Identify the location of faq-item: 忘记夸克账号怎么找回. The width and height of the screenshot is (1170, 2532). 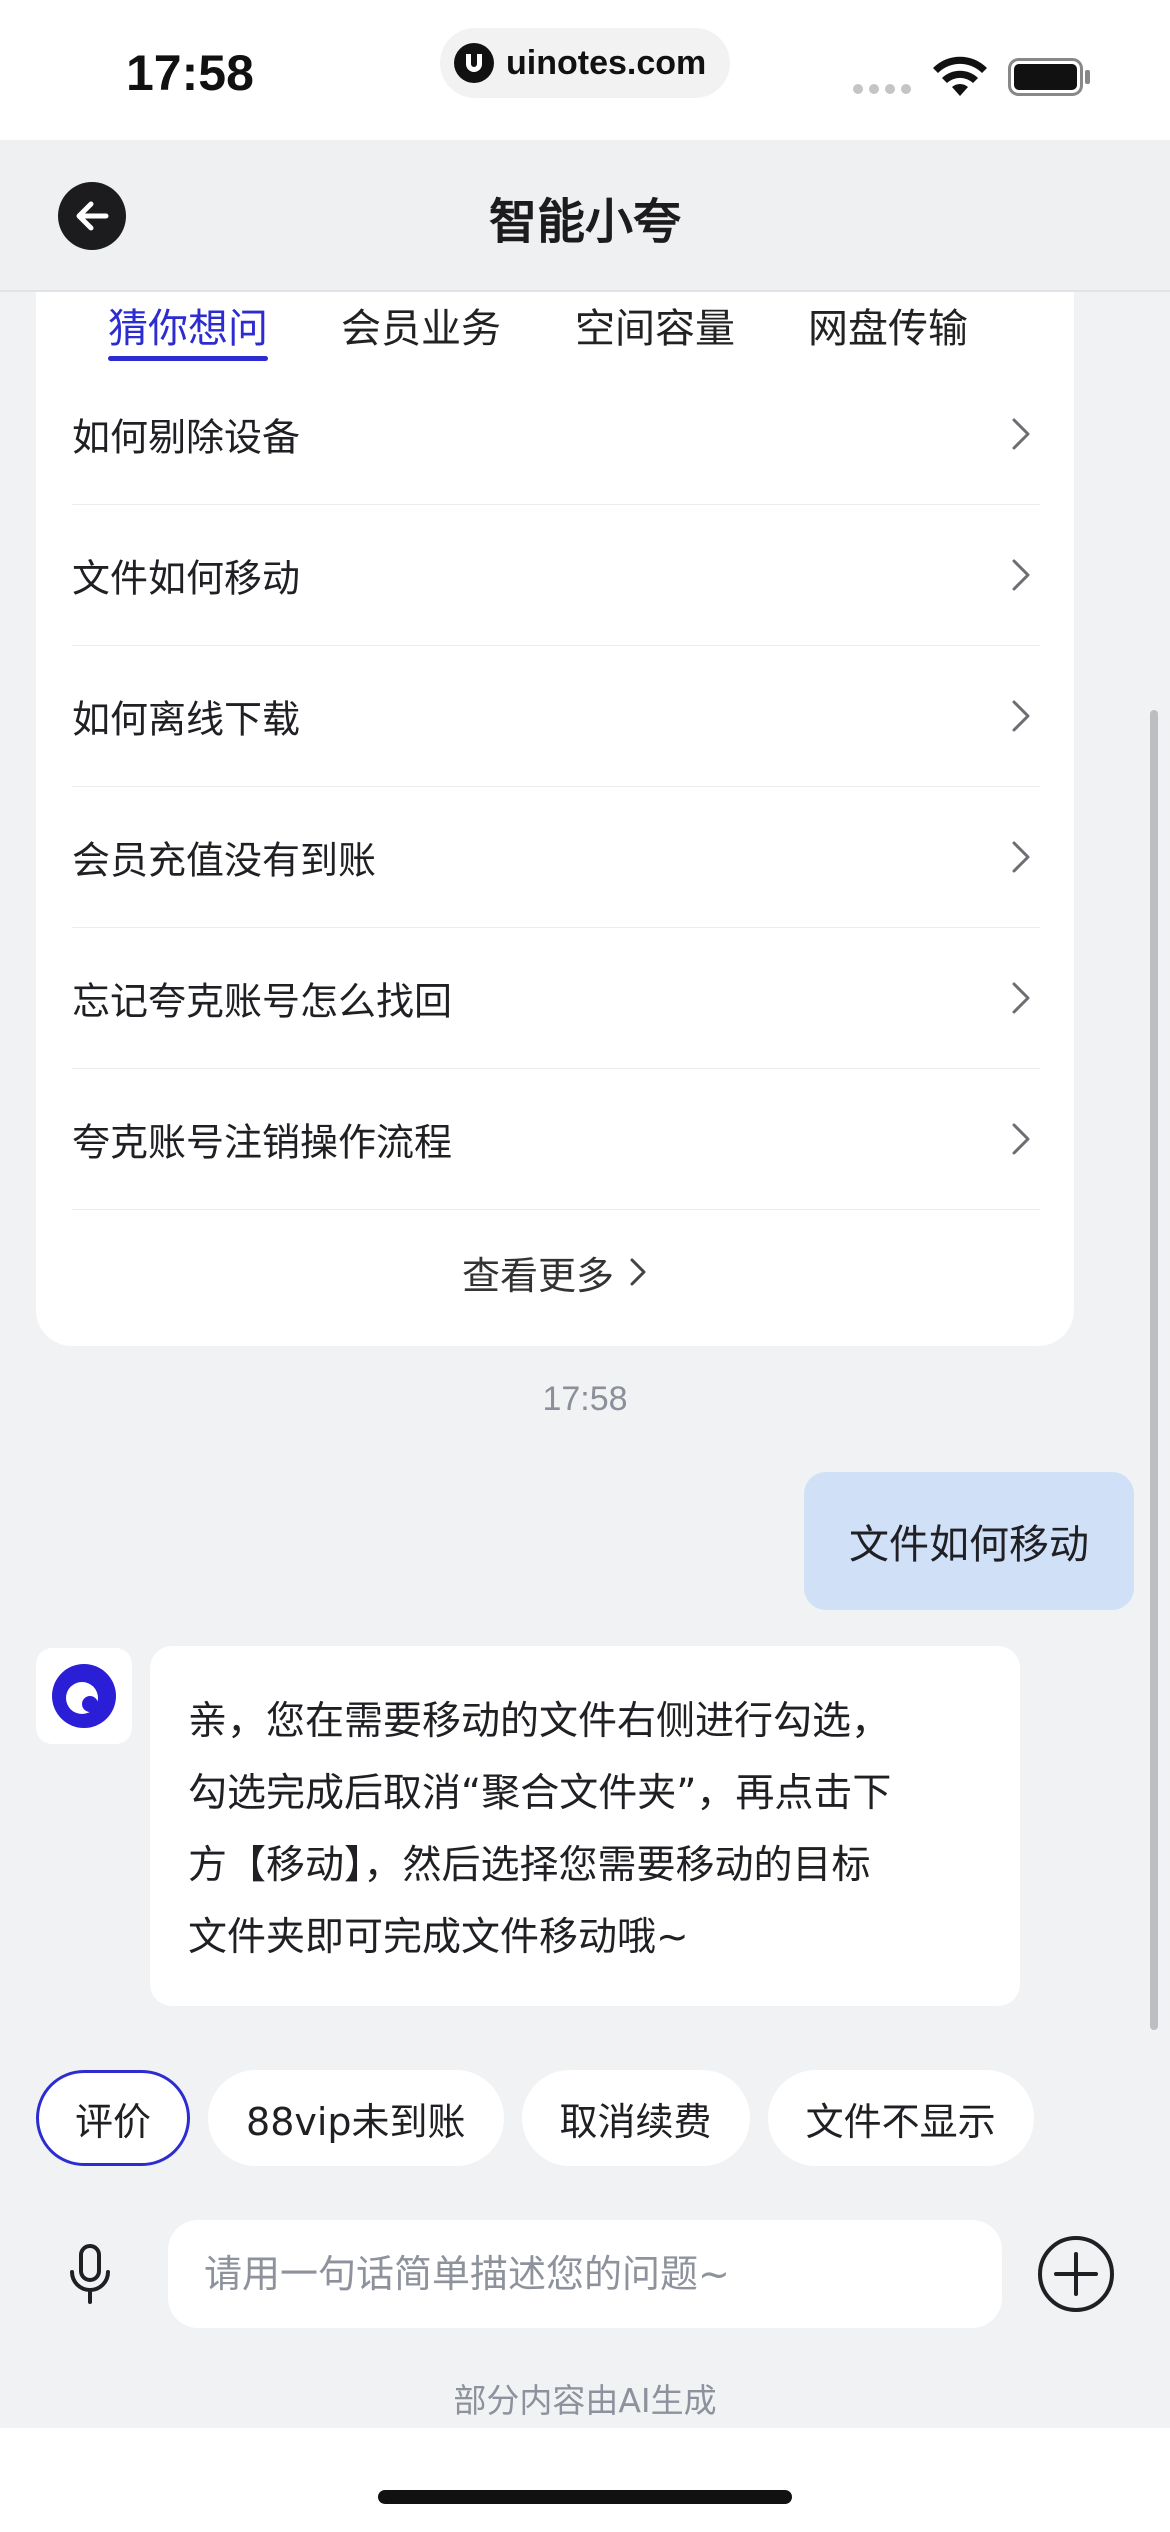
(556, 998).